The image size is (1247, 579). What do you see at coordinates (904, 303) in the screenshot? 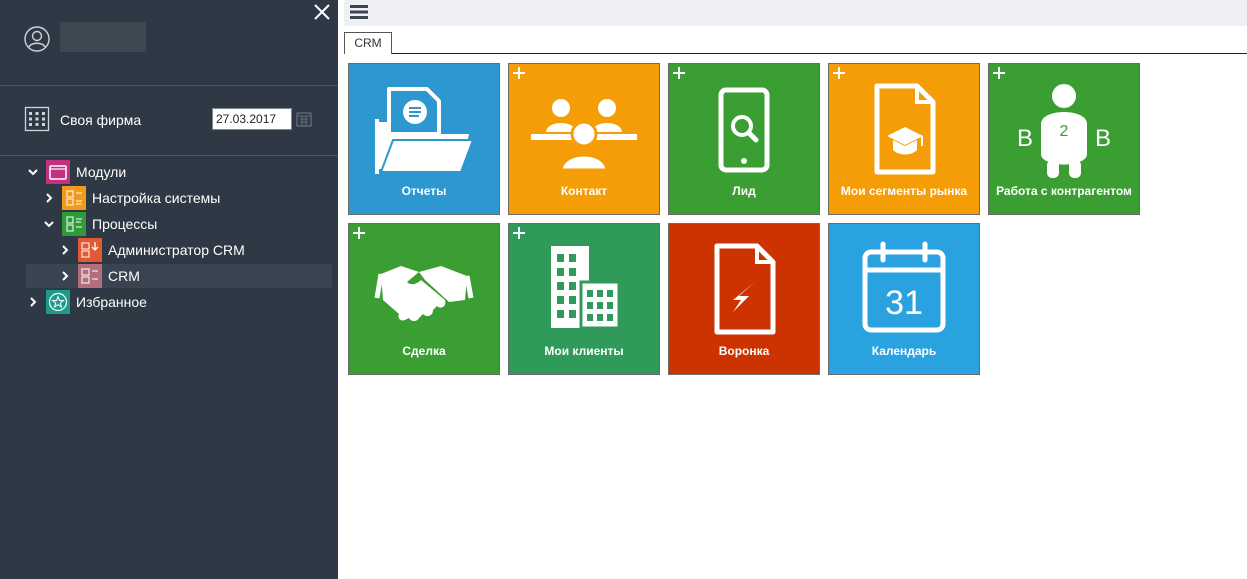
I see `calendar-day: 31` at bounding box center [904, 303].